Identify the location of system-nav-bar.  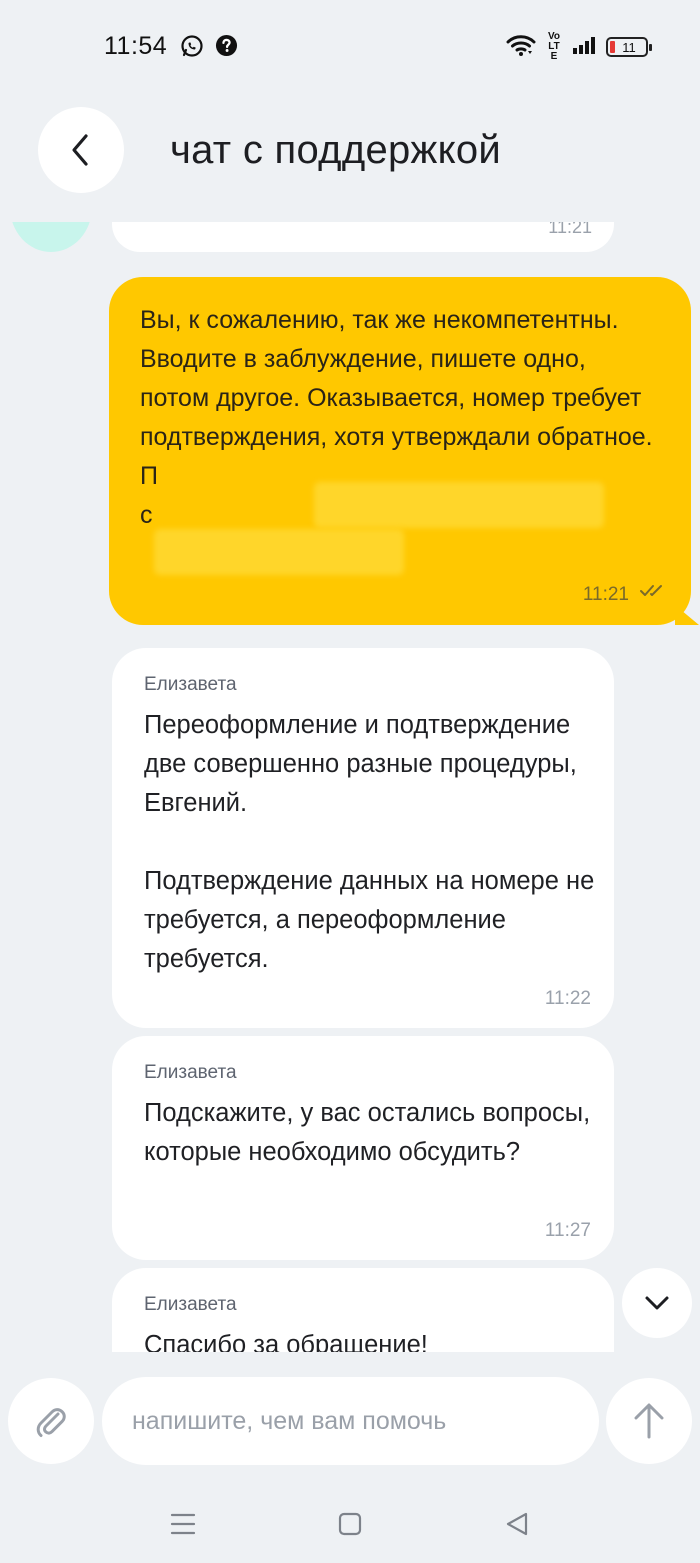
(350, 1525).